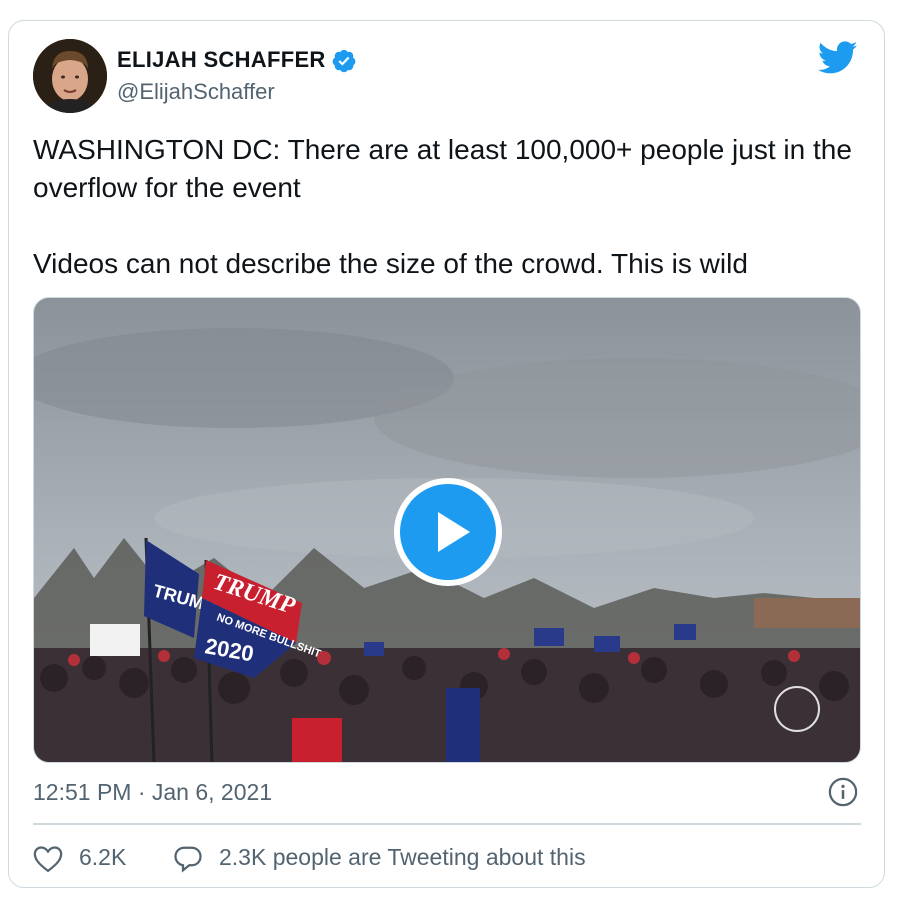 The height and width of the screenshot is (908, 897). I want to click on divider, so click(447, 824).